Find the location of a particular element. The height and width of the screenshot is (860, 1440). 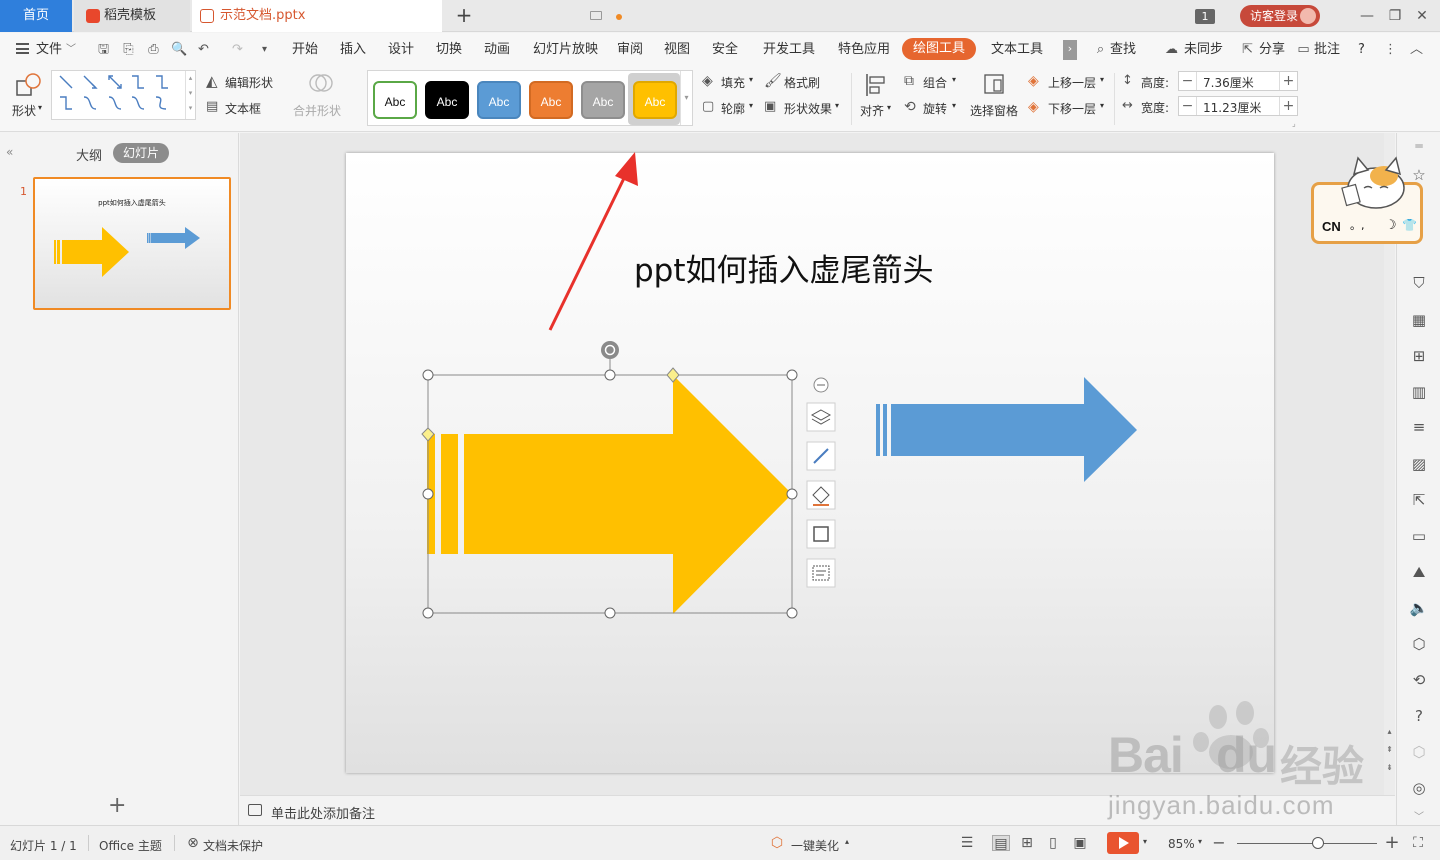

height-decrement: − is located at coordinates (1188, 81).